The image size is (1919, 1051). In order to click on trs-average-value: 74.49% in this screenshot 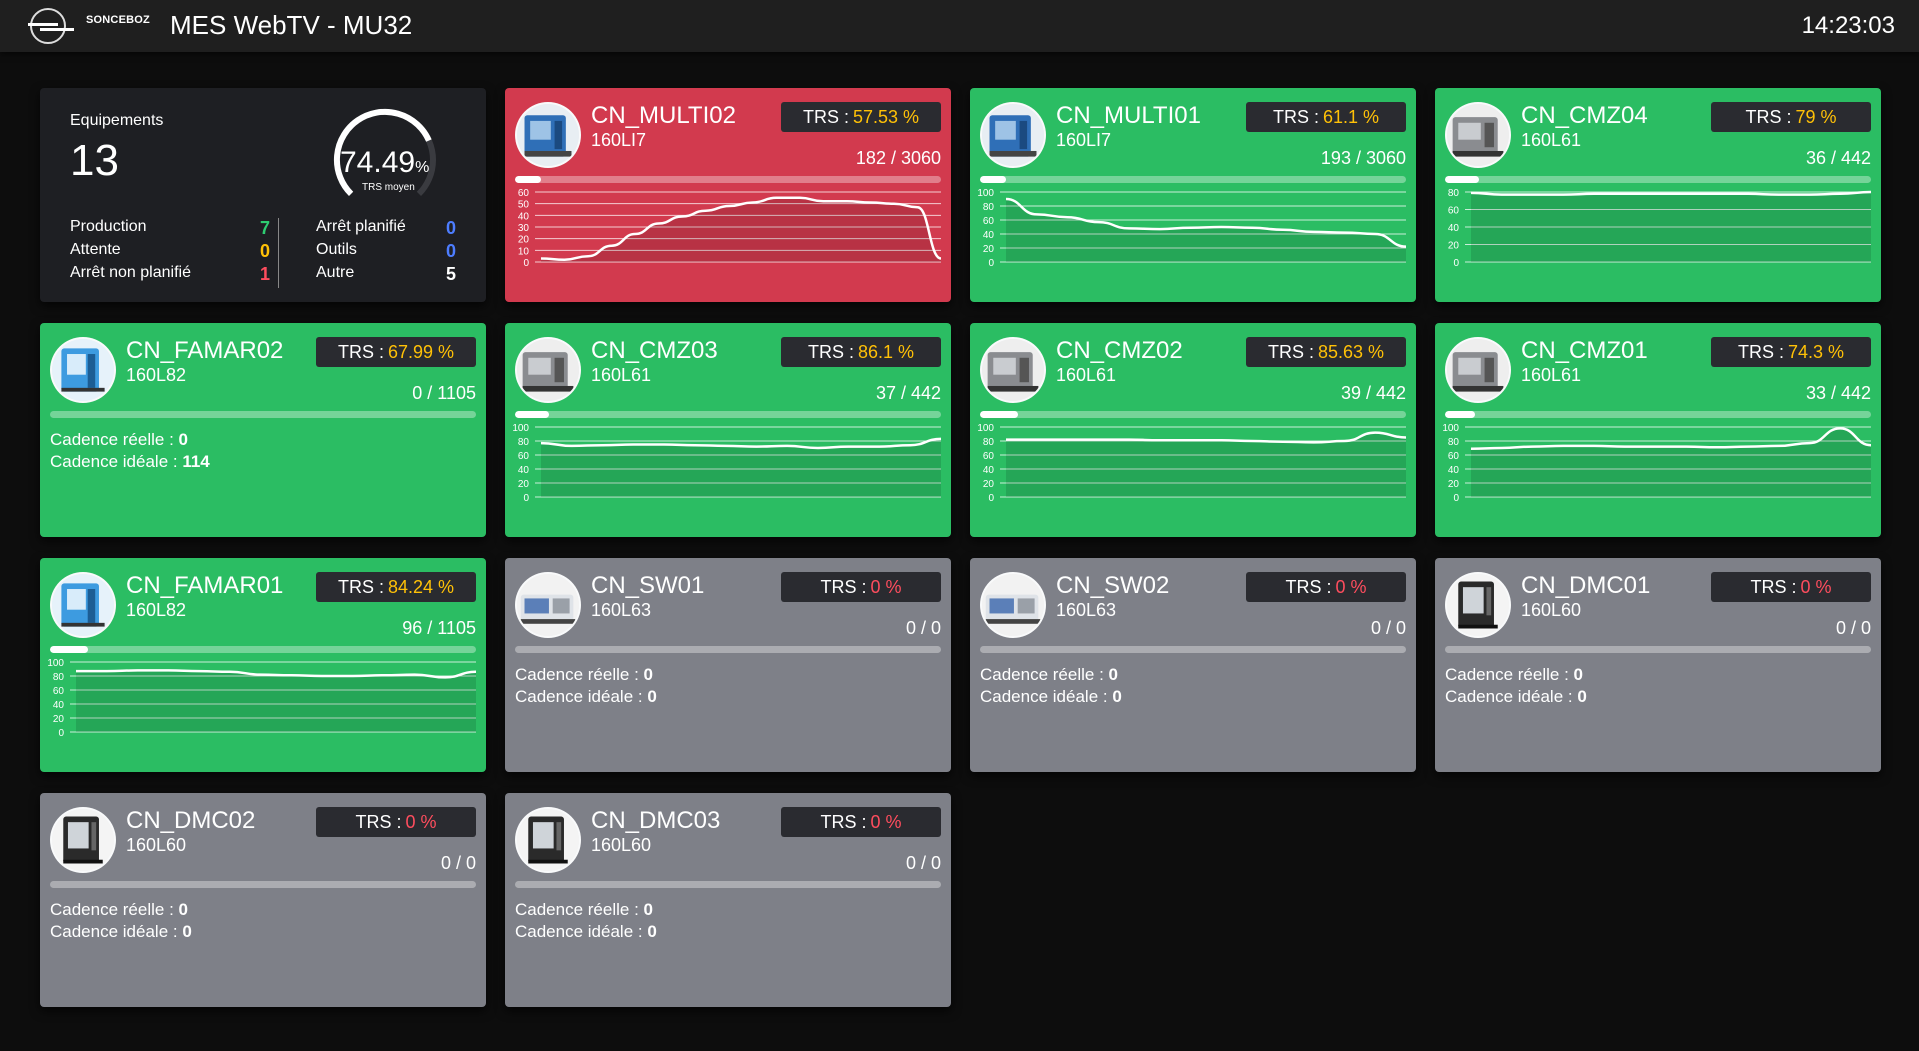, I will do `click(385, 162)`.